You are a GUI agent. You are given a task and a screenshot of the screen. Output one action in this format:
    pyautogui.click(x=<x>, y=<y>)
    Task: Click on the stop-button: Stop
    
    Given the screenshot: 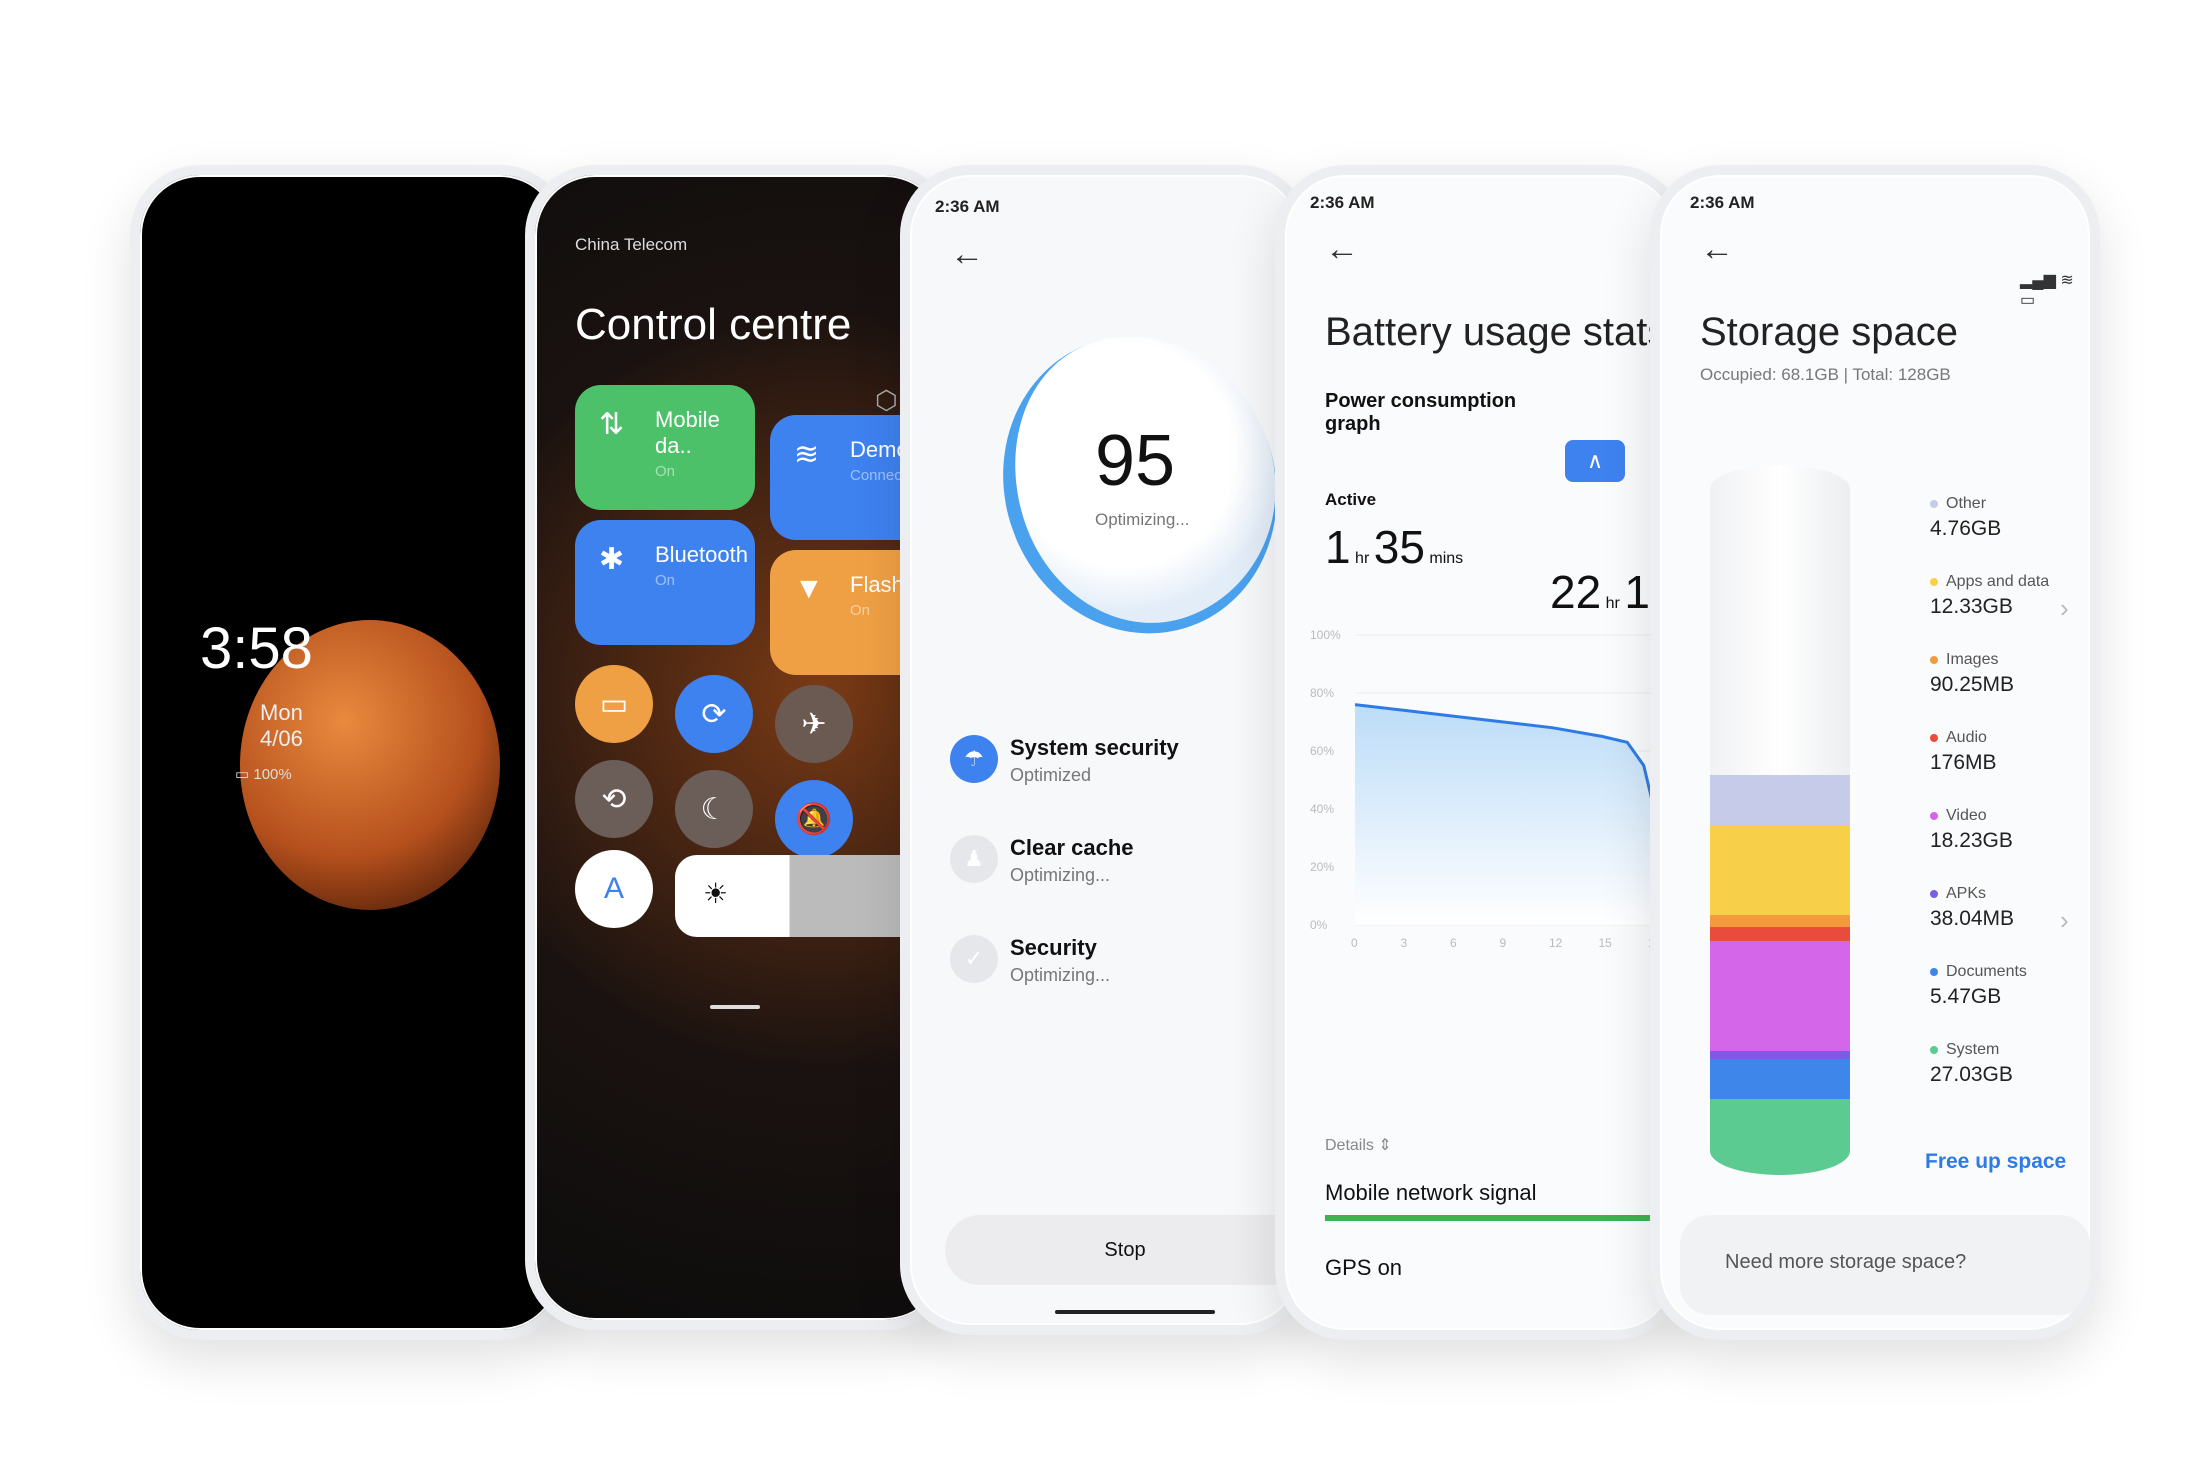 What is the action you would take?
    pyautogui.click(x=1122, y=1250)
    